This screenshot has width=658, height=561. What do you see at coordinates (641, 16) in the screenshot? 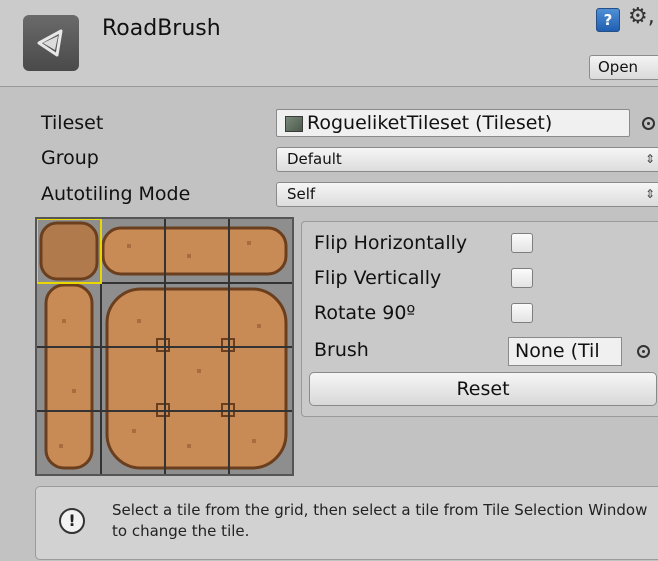
I see `gear-icon: ⚙,` at bounding box center [641, 16].